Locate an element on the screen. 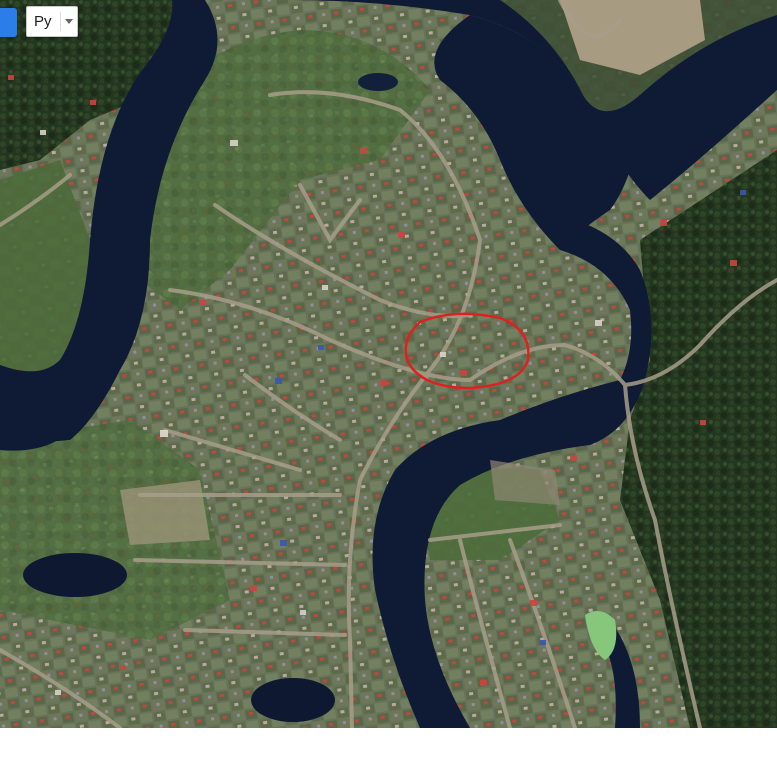 This screenshot has width=777, height=772. language-label: Ру is located at coordinates (43, 21).